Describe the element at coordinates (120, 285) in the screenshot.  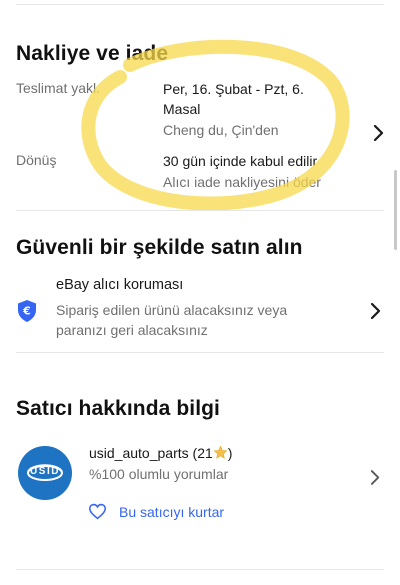
I see `protection-title: eBay alıcı koruması` at that location.